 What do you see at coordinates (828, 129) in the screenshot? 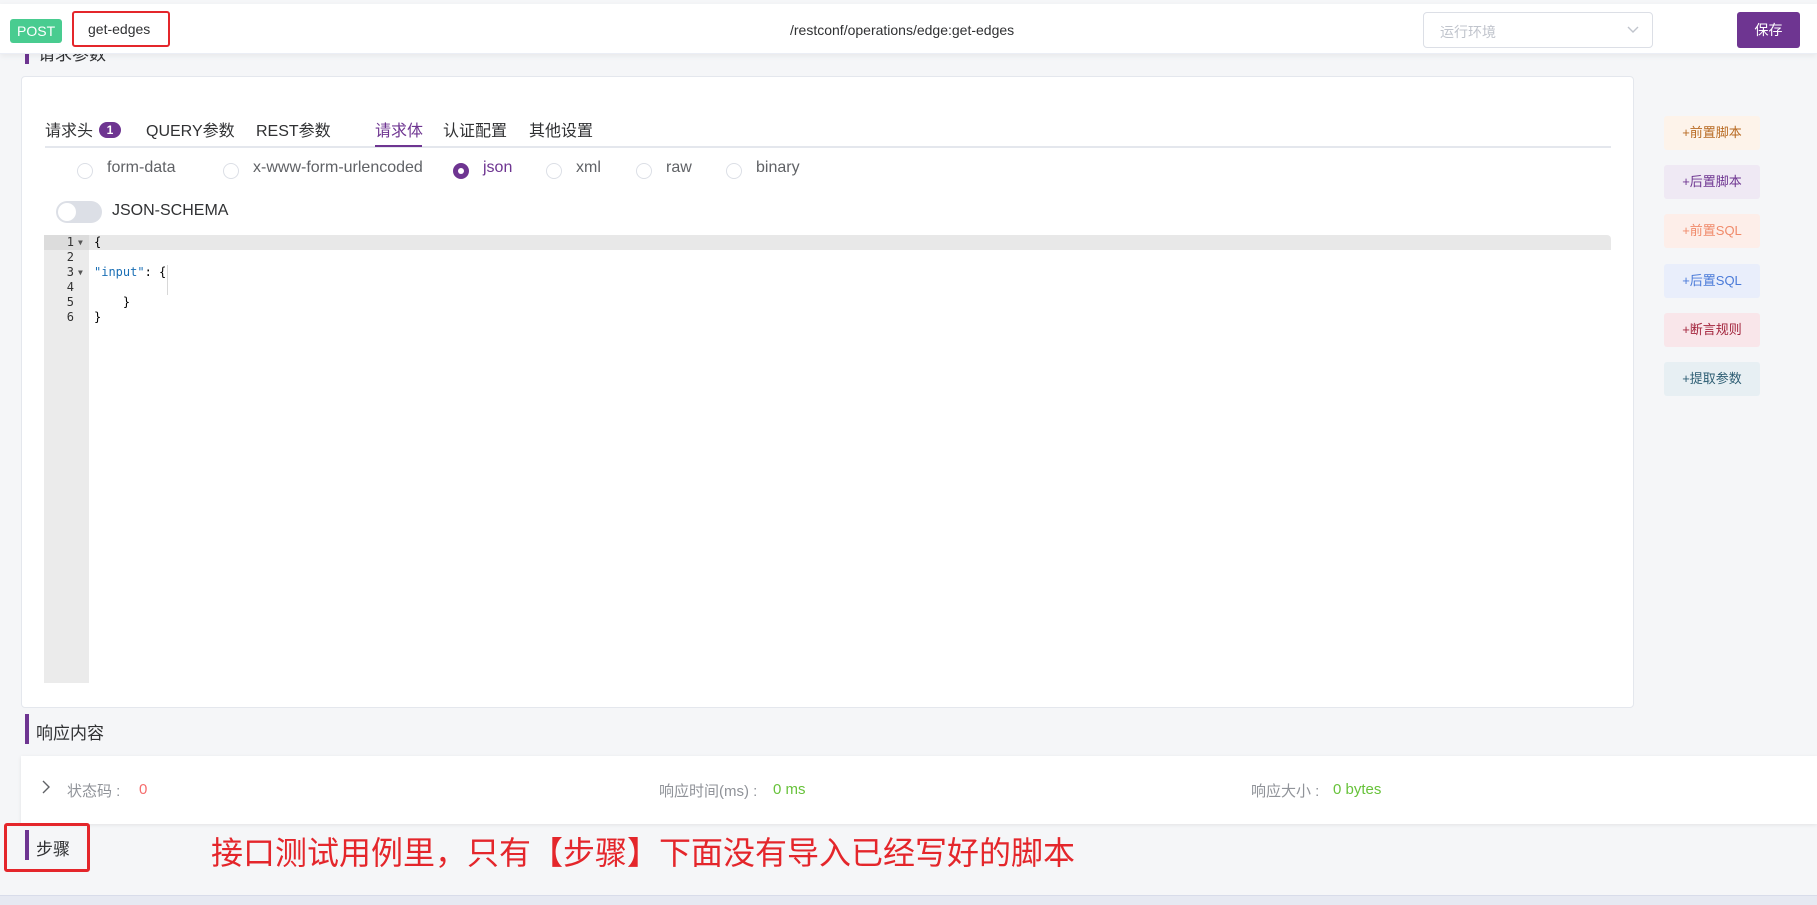
I see `request-tabs: 请求头 1 QUERY参数 REST参数 请求体 认证配置 其他设置` at bounding box center [828, 129].